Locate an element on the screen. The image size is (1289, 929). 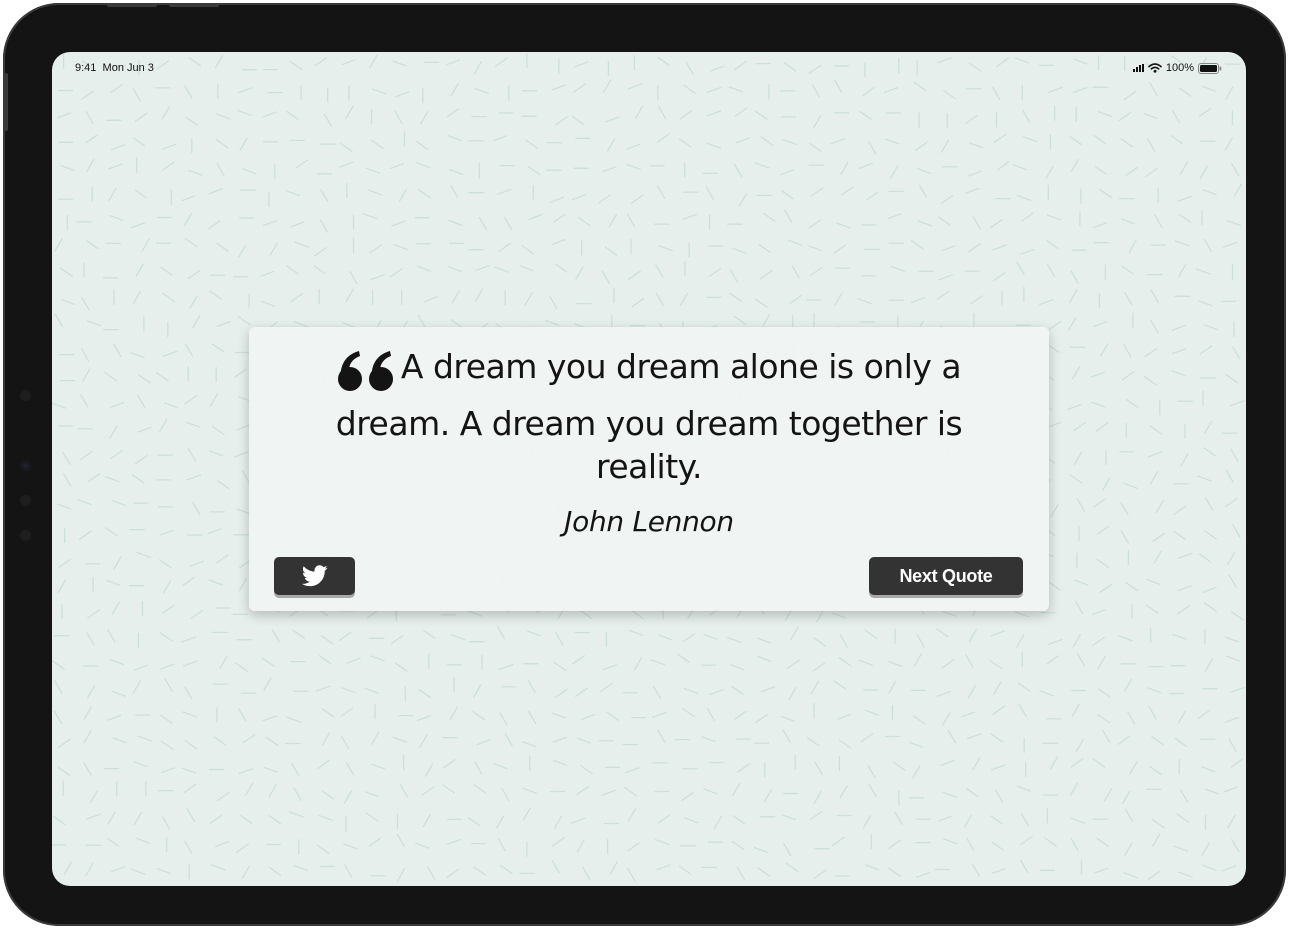
twitter-icon is located at coordinates (314, 576).